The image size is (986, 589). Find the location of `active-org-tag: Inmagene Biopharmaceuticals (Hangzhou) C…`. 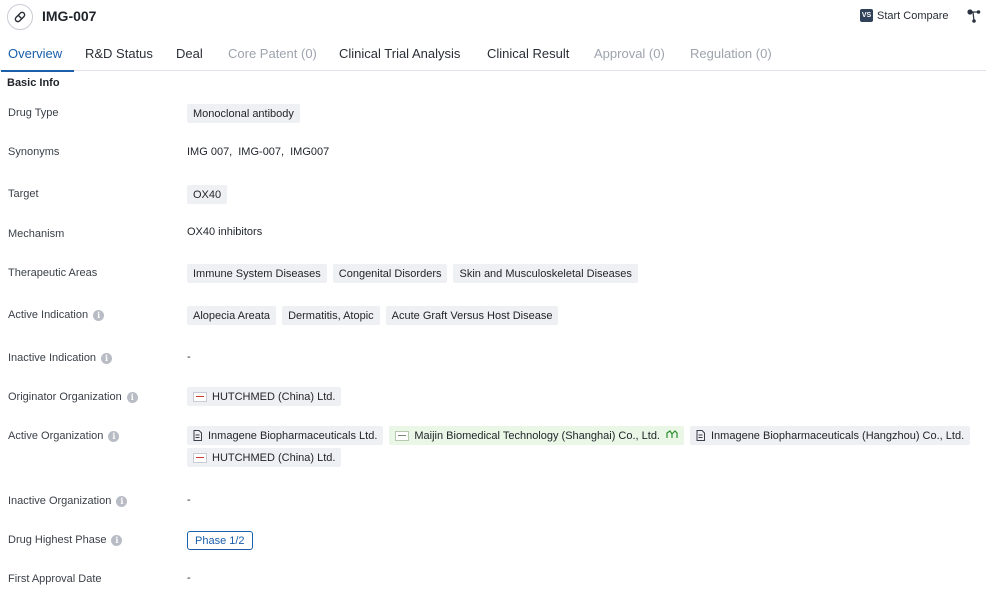

active-org-tag: Inmagene Biopharmaceuticals (Hangzhou) C… is located at coordinates (830, 435).